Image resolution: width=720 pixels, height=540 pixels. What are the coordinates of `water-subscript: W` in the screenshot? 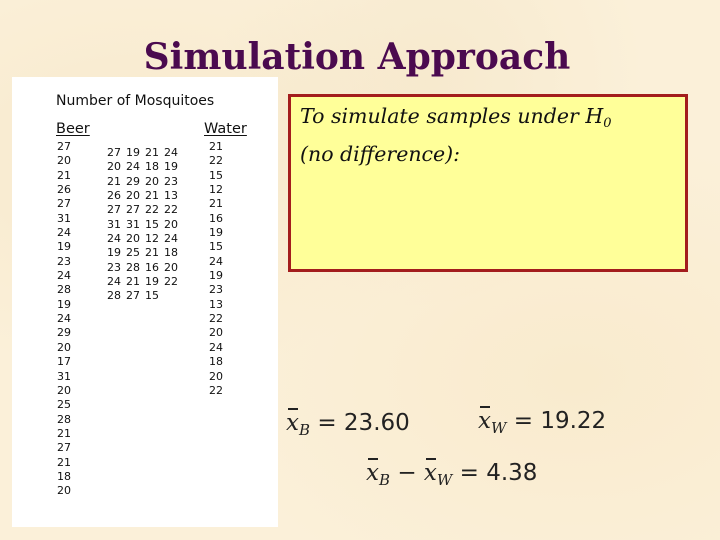 It's located at (498, 428).